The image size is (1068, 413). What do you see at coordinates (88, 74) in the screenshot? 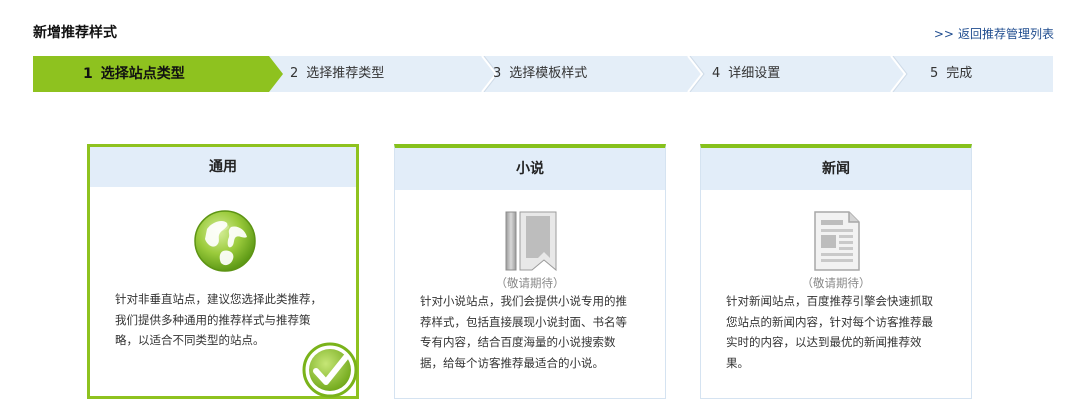
I see `step-number: 1` at bounding box center [88, 74].